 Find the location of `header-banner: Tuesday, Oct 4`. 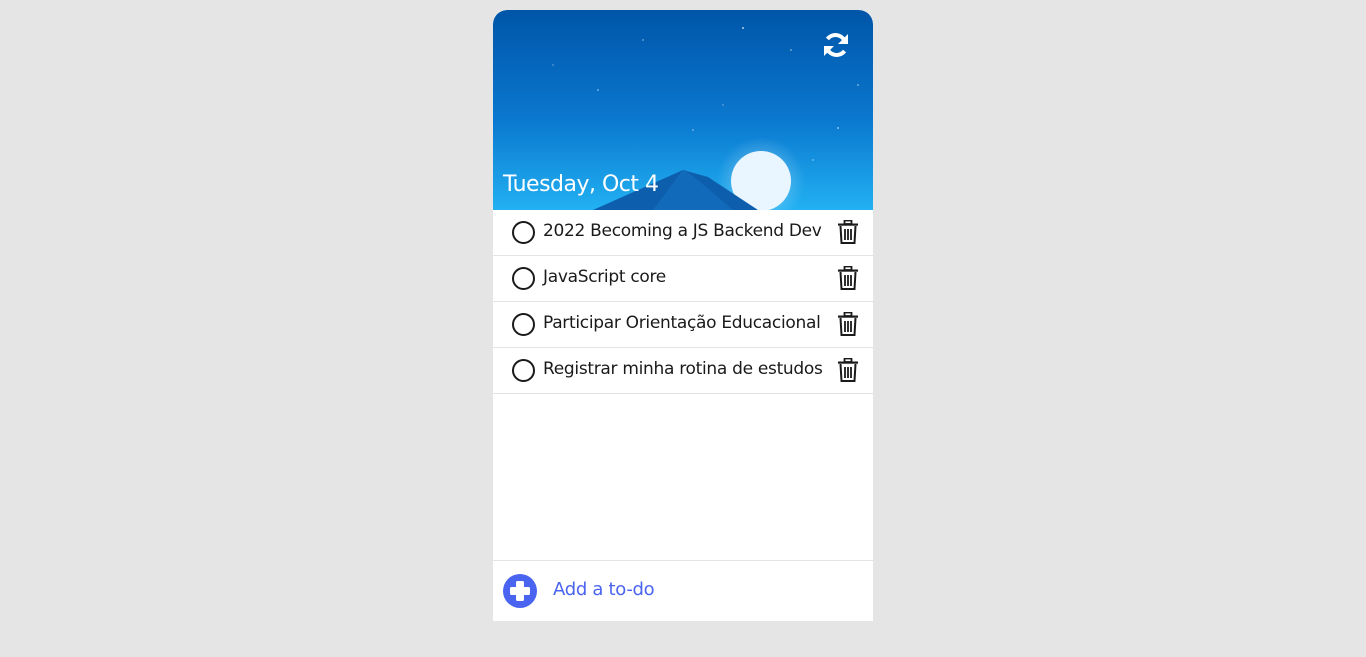

header-banner: Tuesday, Oct 4 is located at coordinates (683, 110).